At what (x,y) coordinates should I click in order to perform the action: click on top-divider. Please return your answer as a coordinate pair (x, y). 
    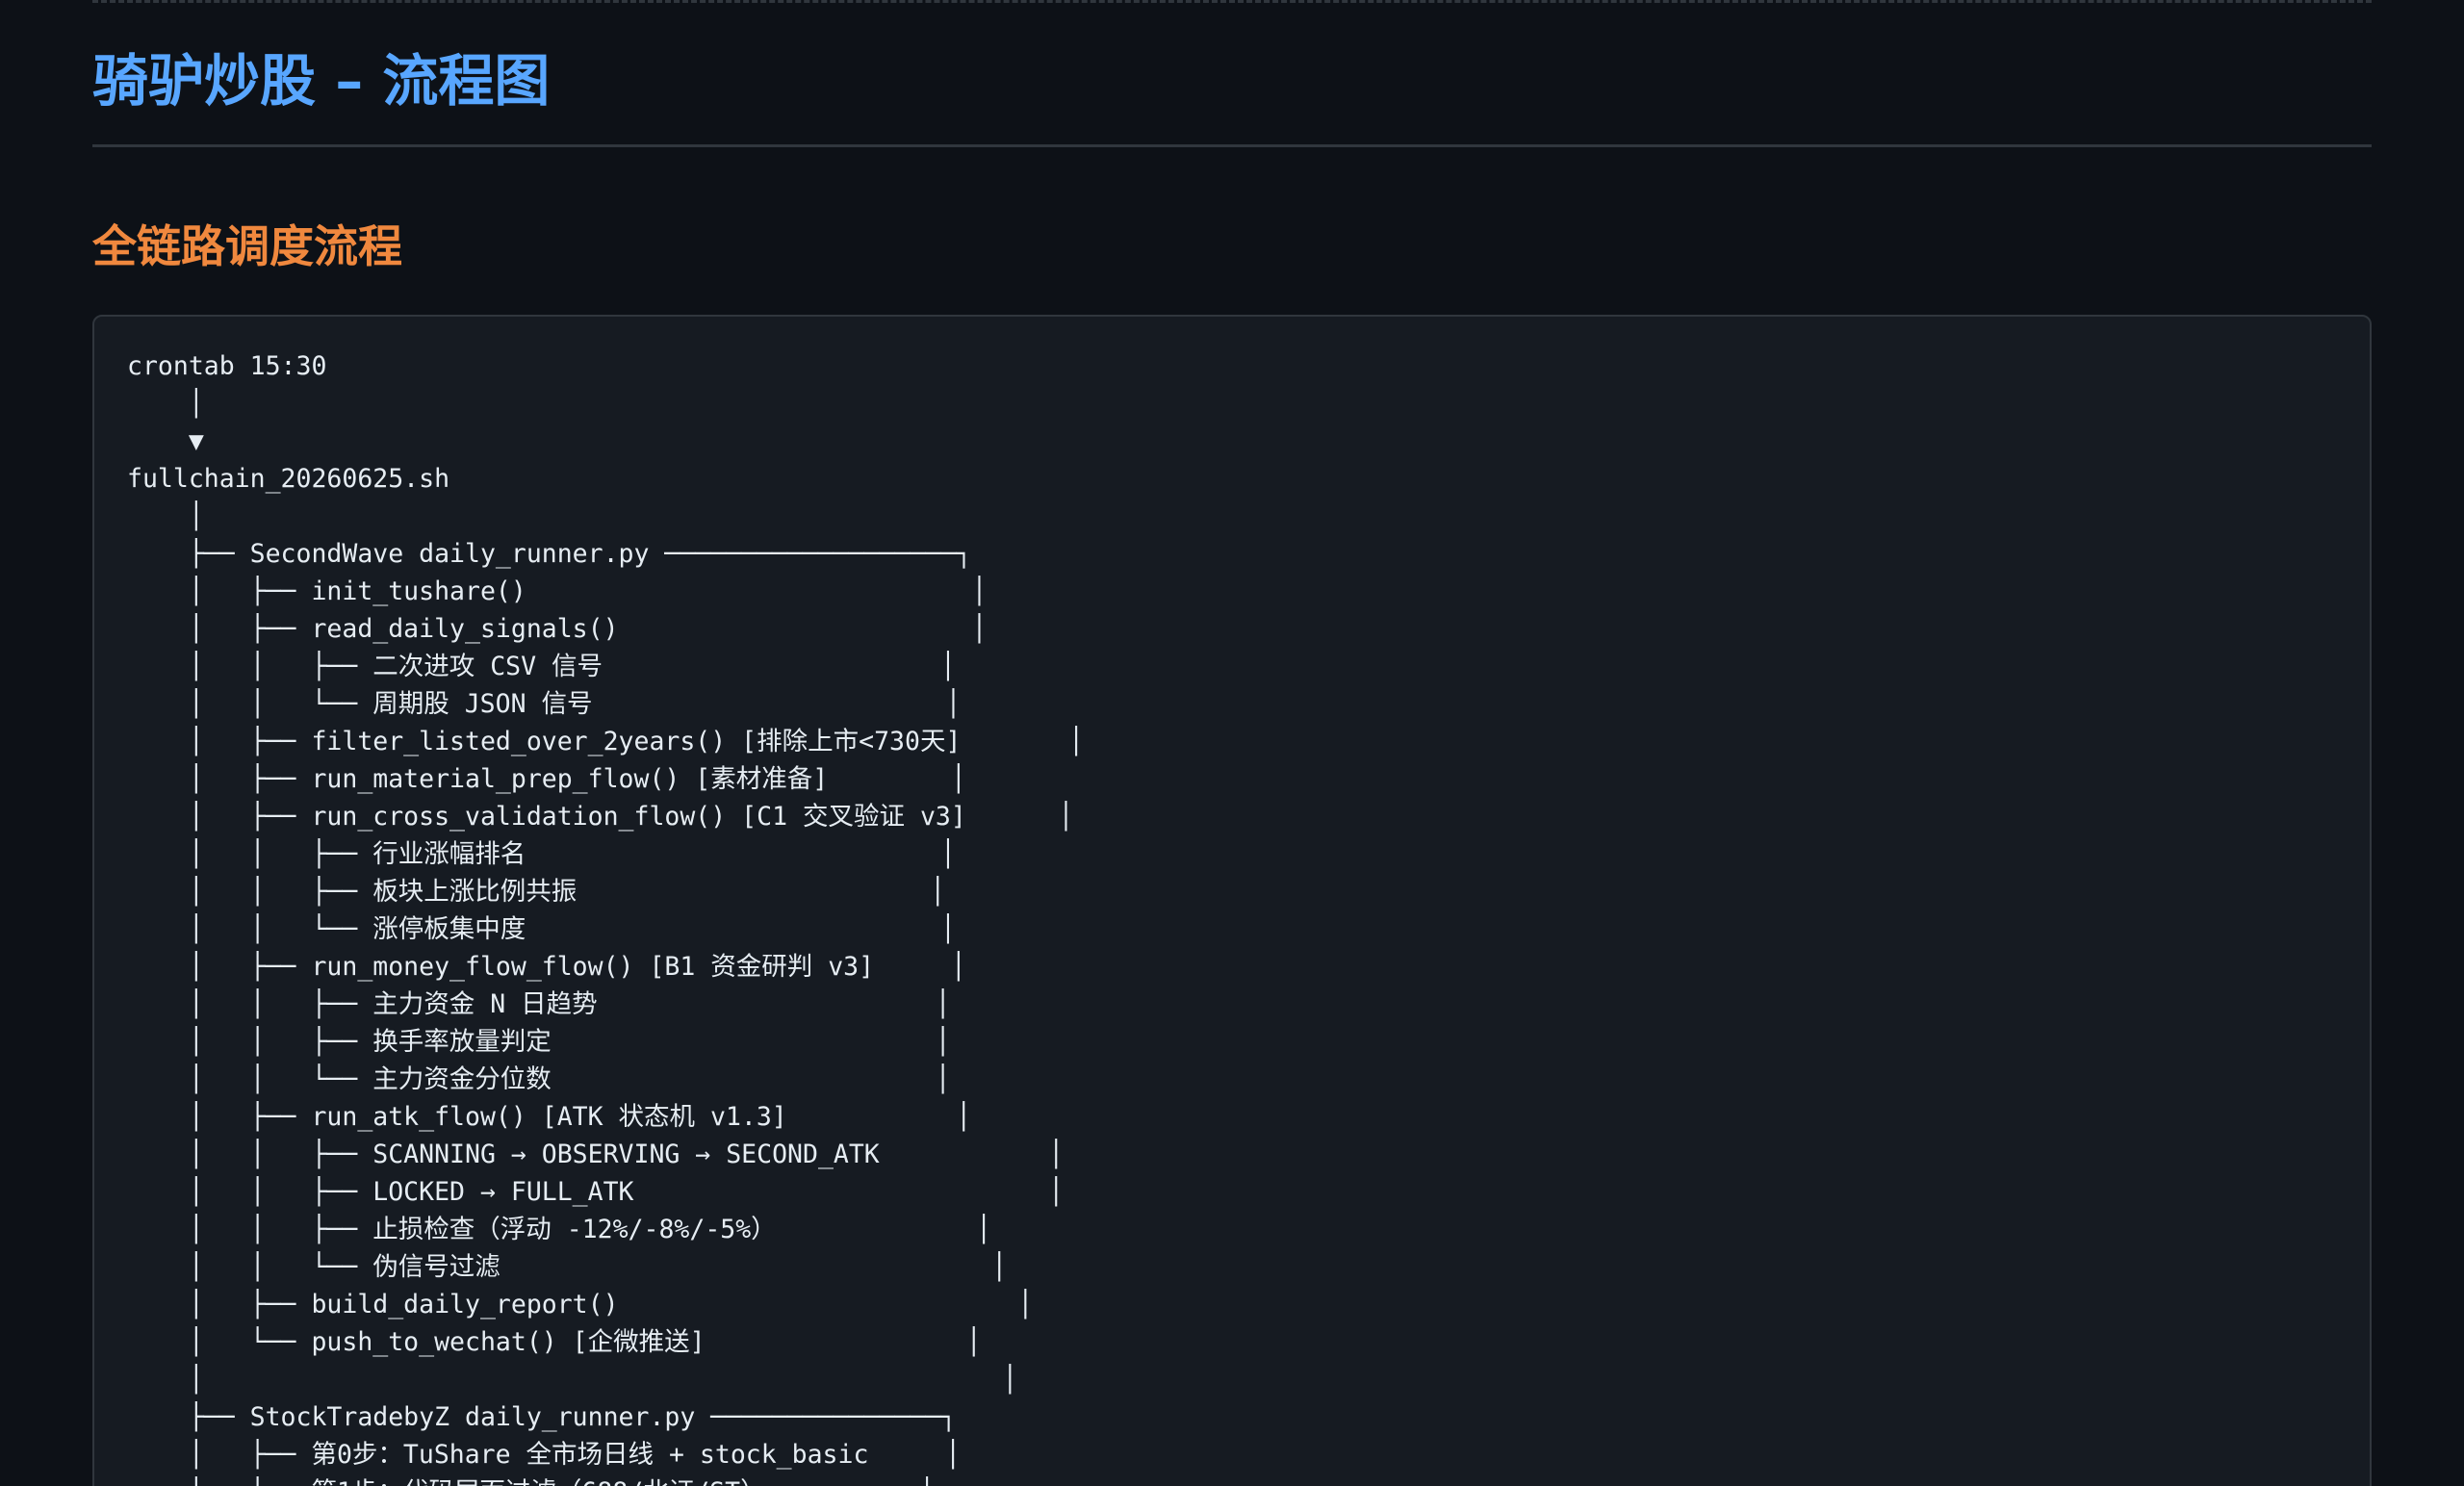
    Looking at the image, I should click on (1232, 1).